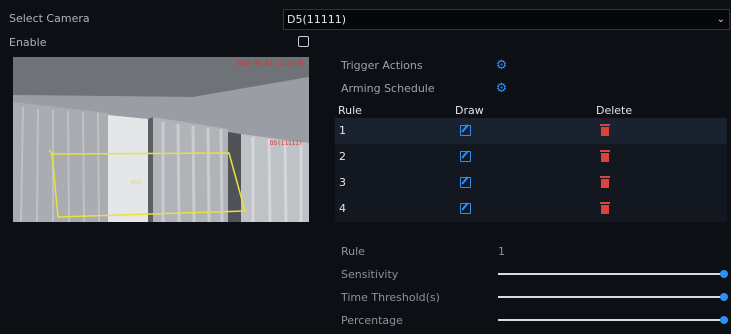 This screenshot has width=731, height=334. I want to click on sensitivity-label: Sensitivity, so click(370, 274).